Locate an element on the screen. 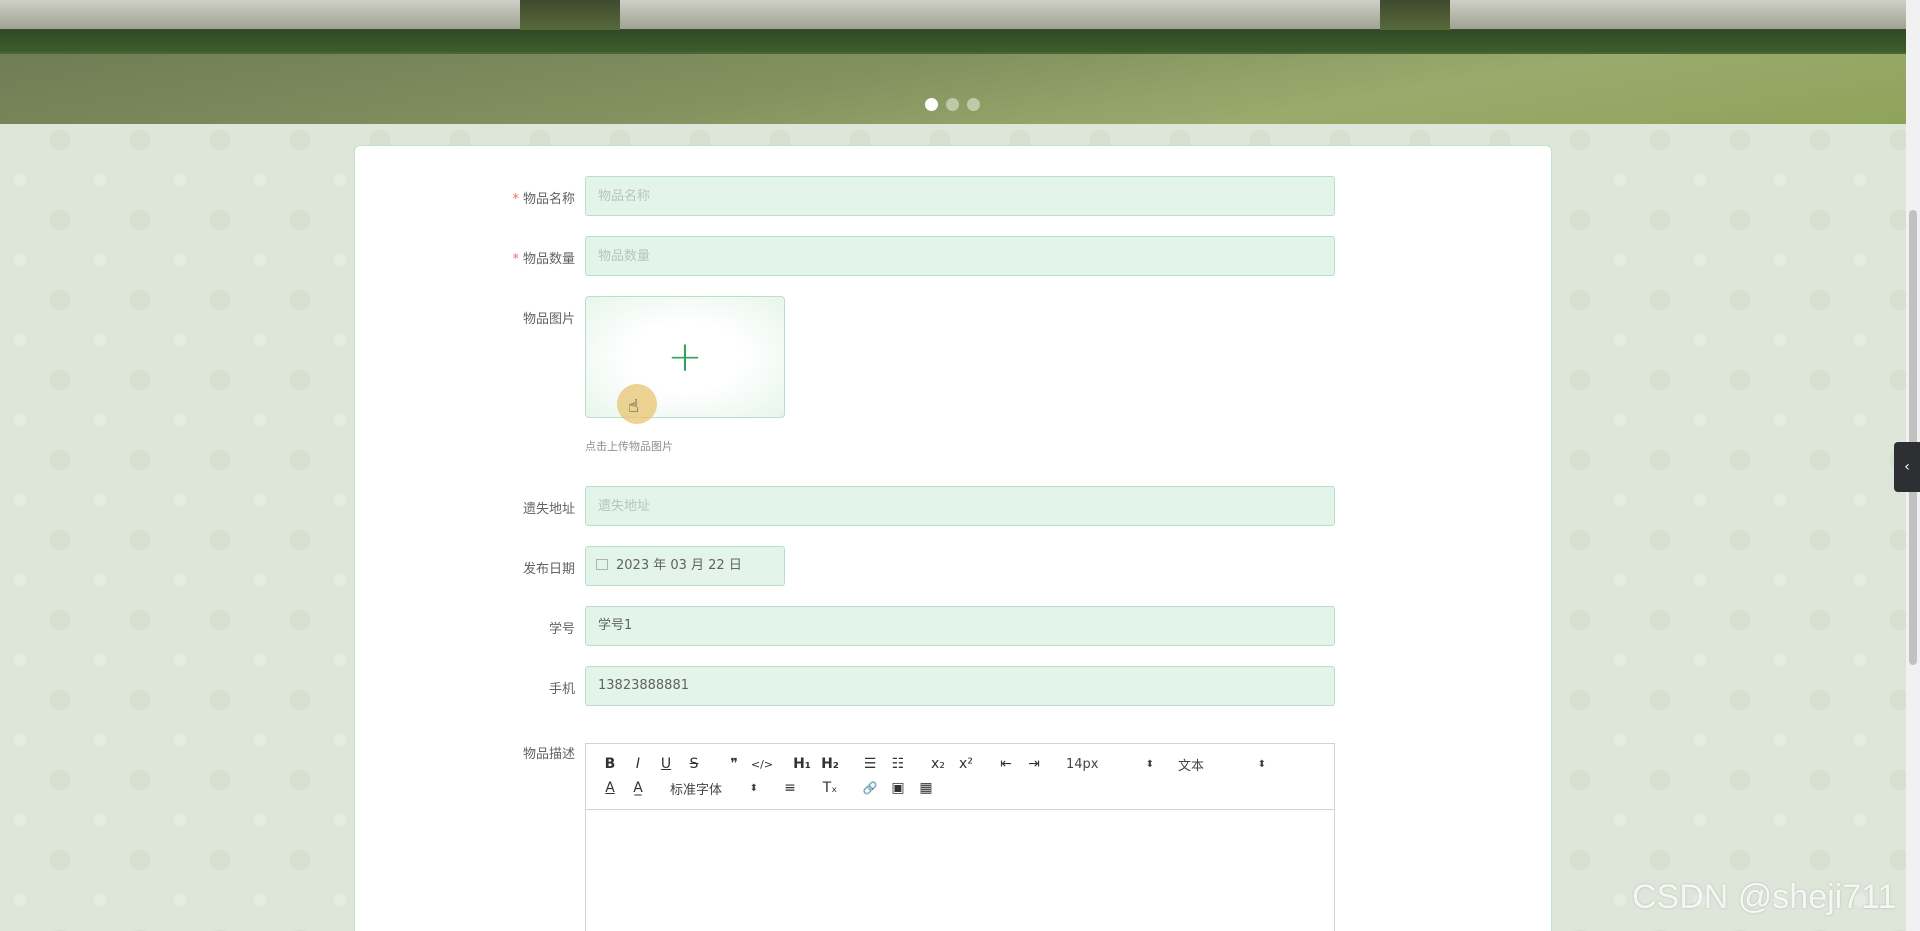  lost-address-input is located at coordinates (960, 506).